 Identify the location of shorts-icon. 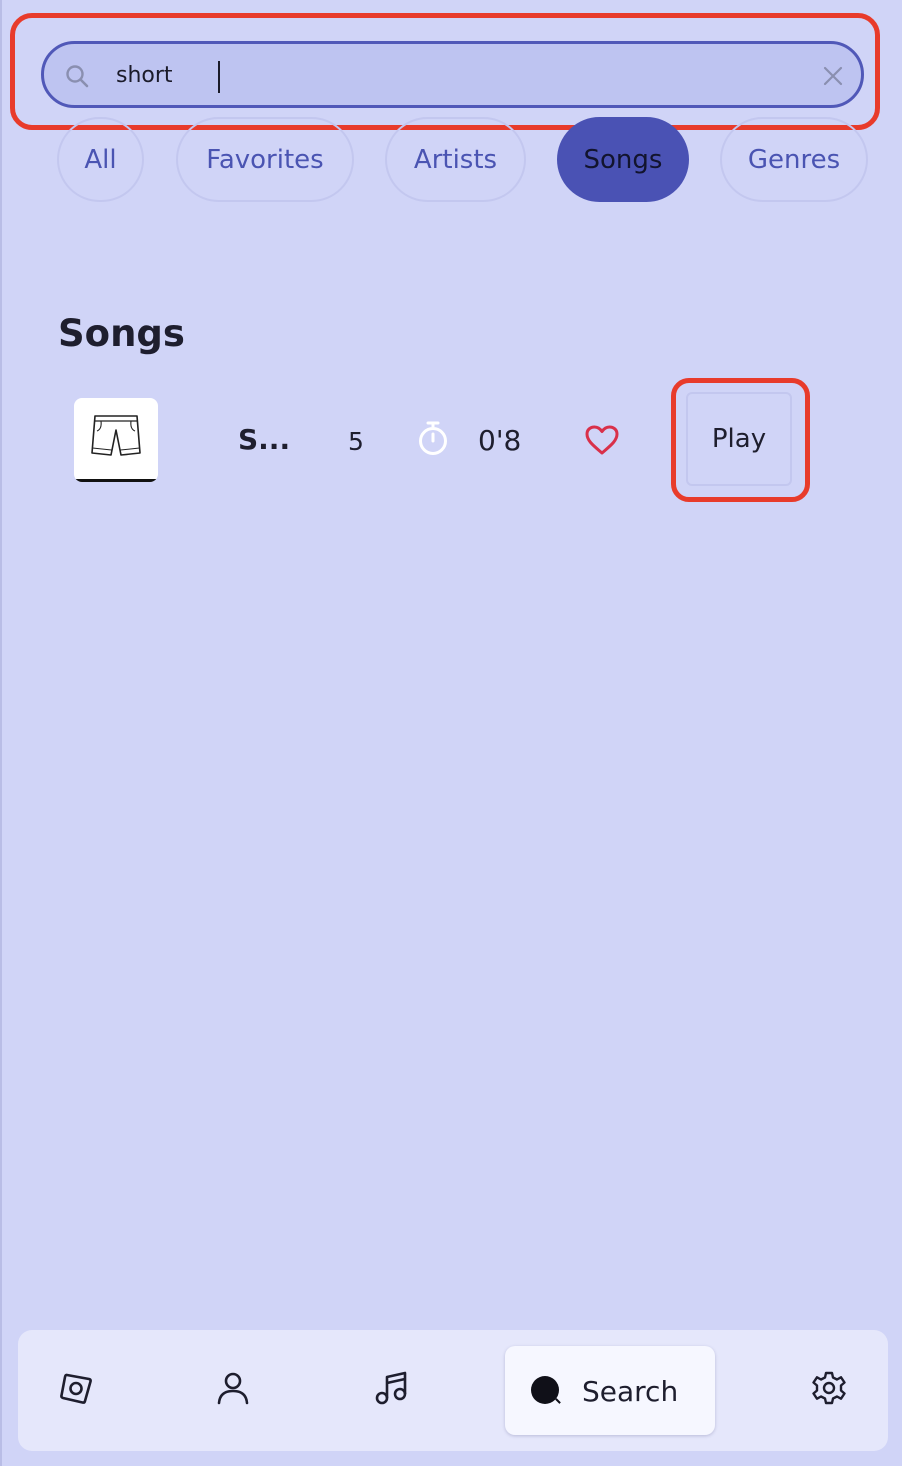
(116, 435).